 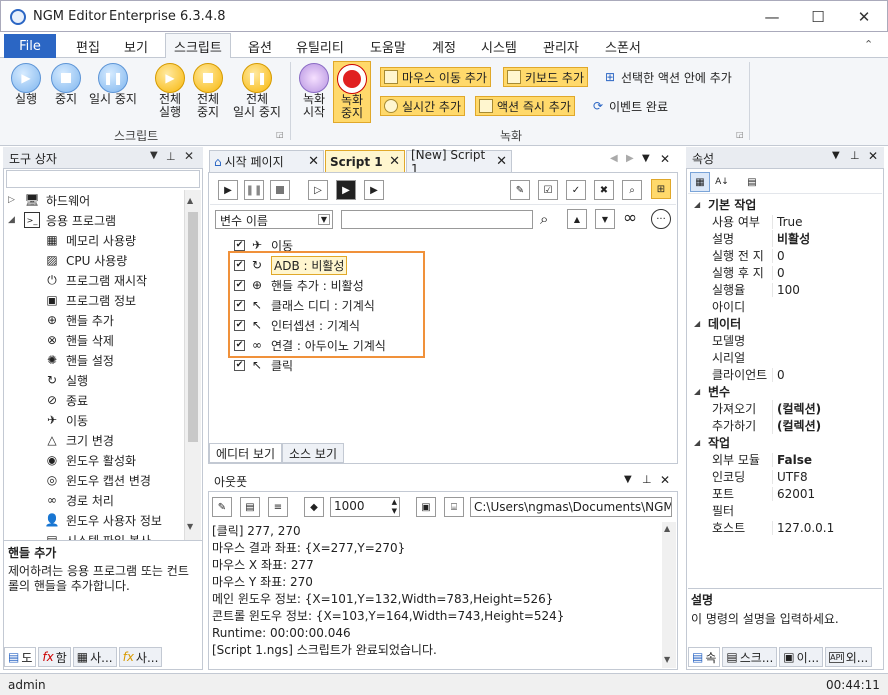 What do you see at coordinates (785, 357) in the screenshot?
I see `property-row: 시리얼` at bounding box center [785, 357].